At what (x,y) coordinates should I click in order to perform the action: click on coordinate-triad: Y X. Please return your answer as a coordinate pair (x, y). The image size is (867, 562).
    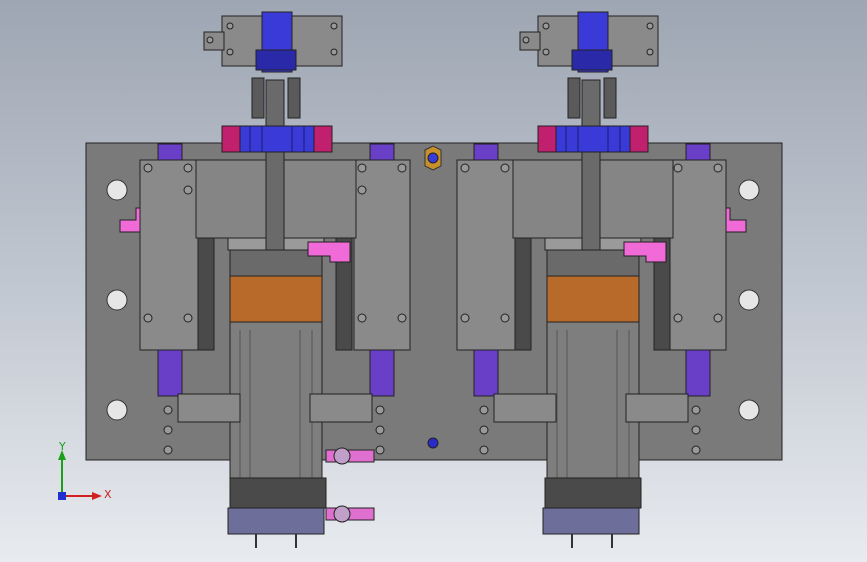
    Looking at the image, I should click on (84, 478).